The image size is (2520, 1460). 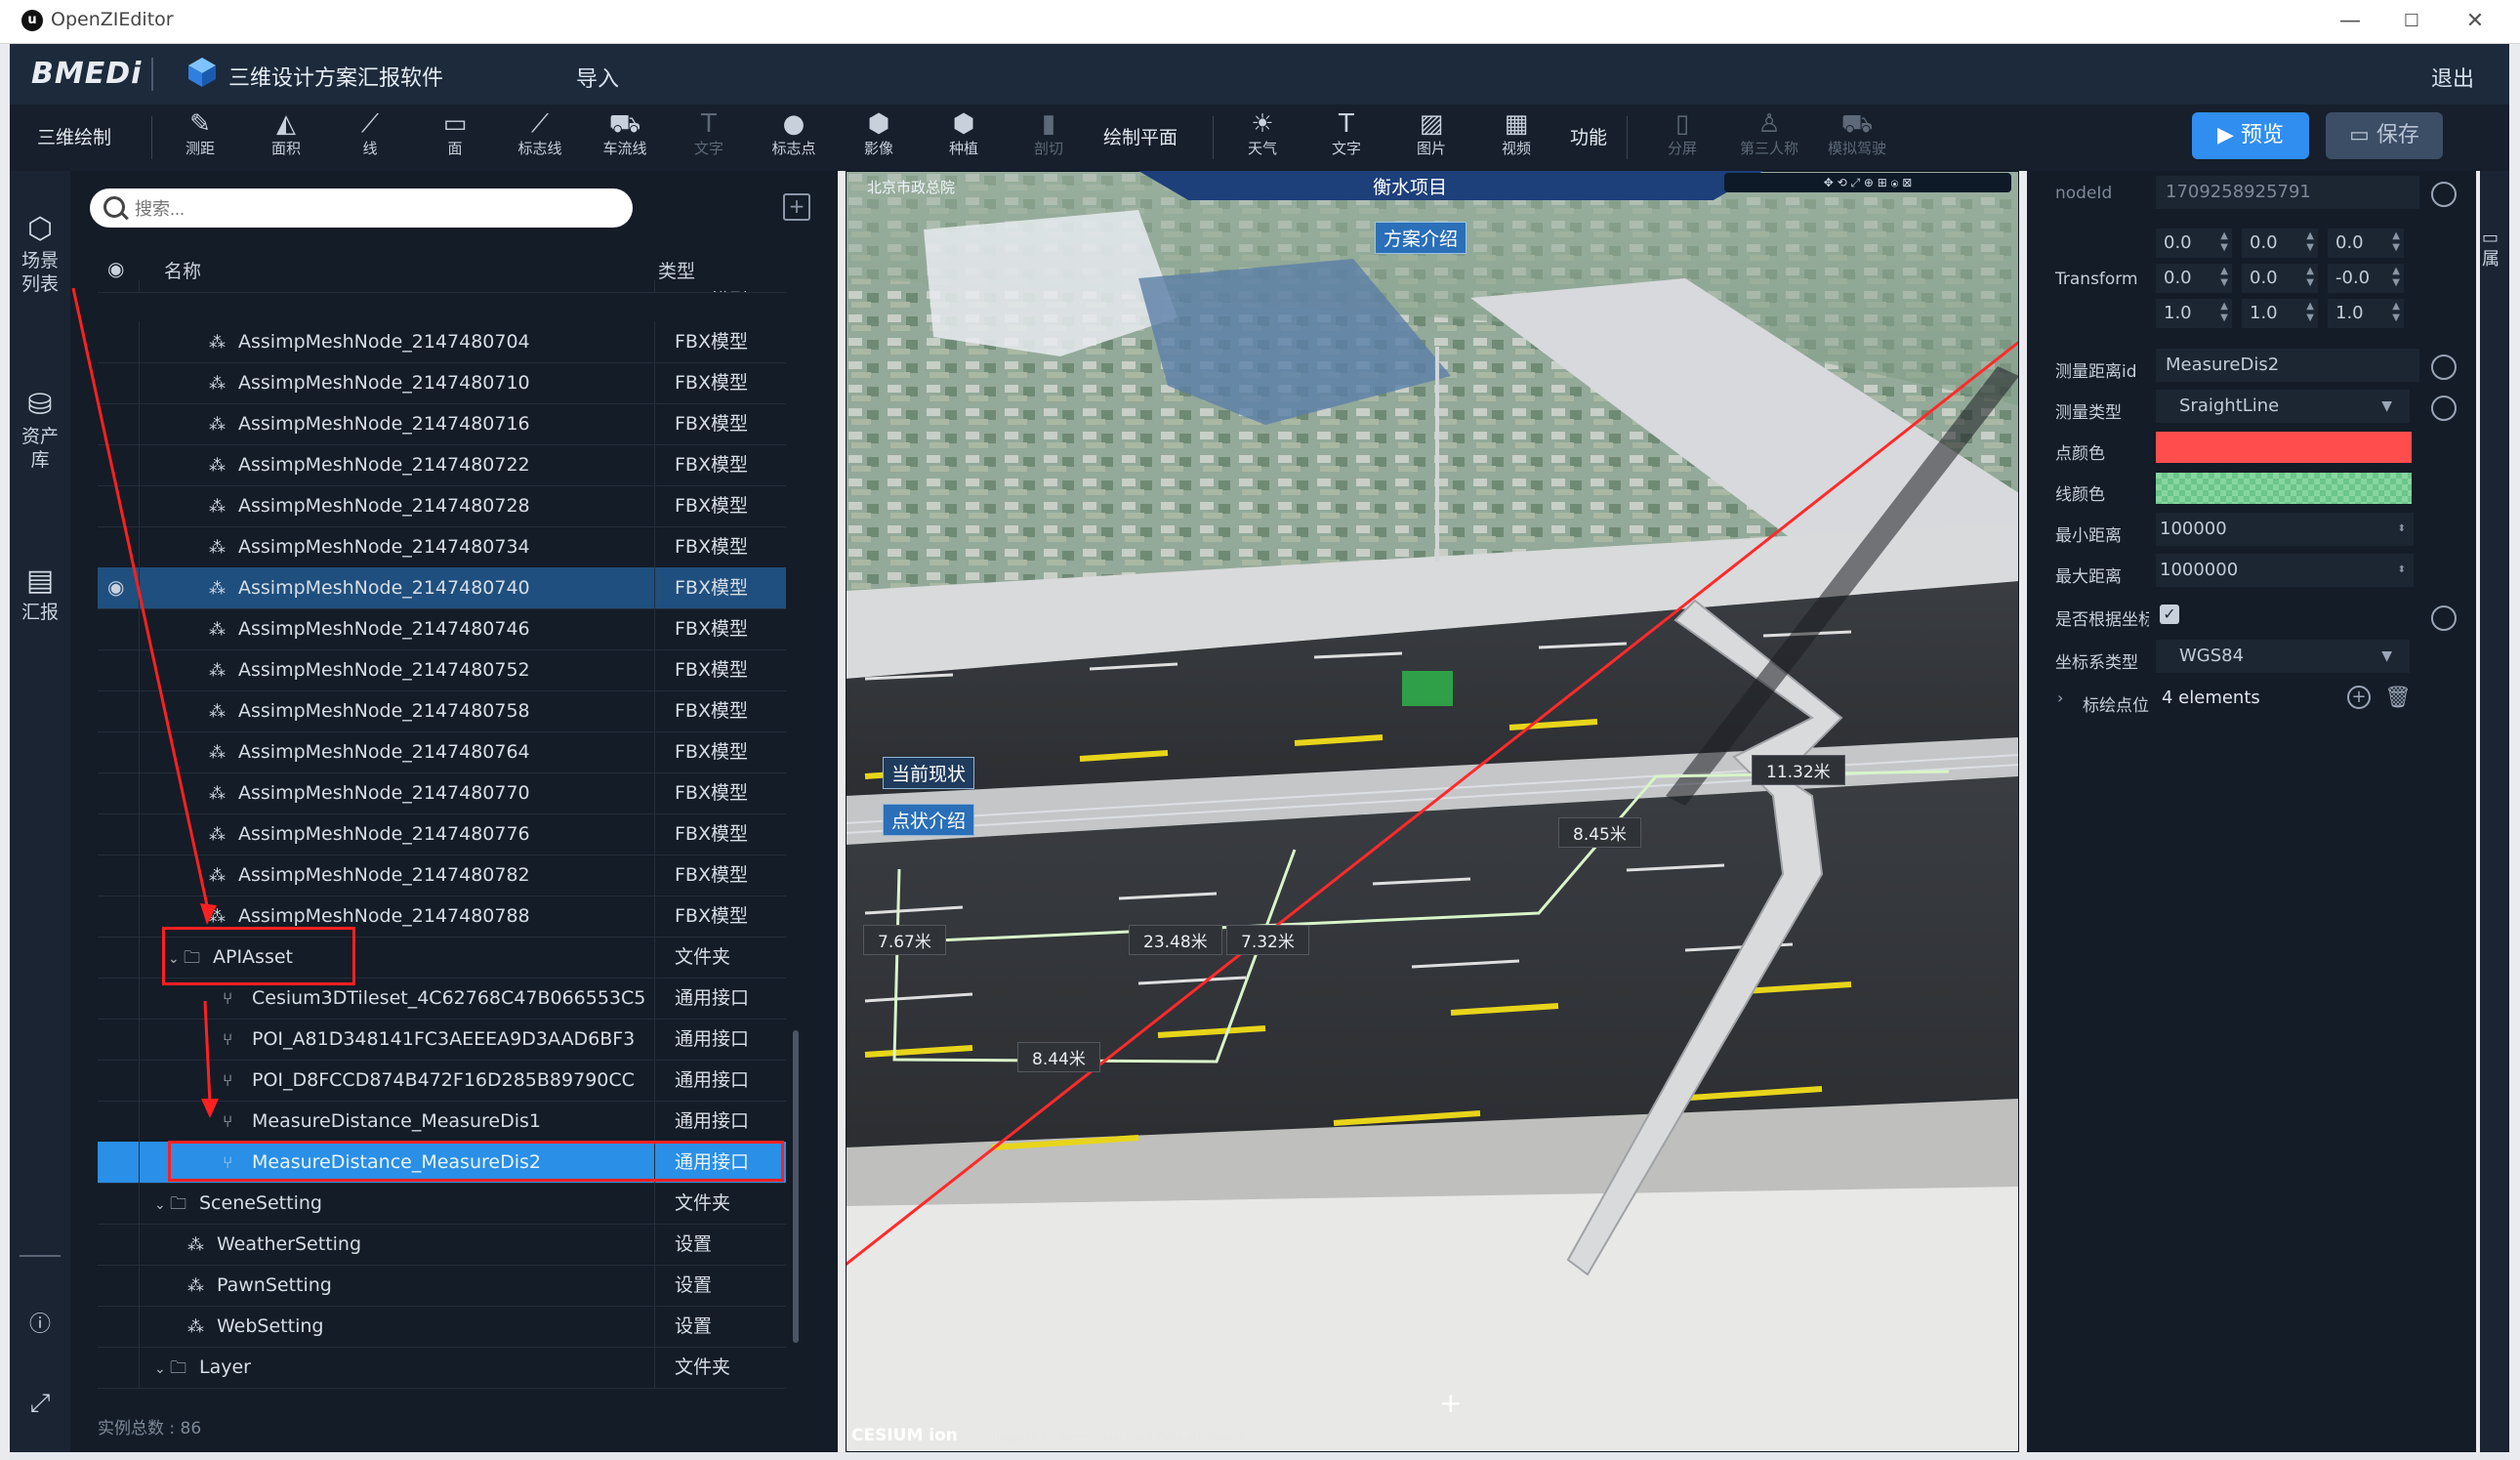 I want to click on tree-row: ⁂ WeatherSetting 设置, so click(x=442, y=1245).